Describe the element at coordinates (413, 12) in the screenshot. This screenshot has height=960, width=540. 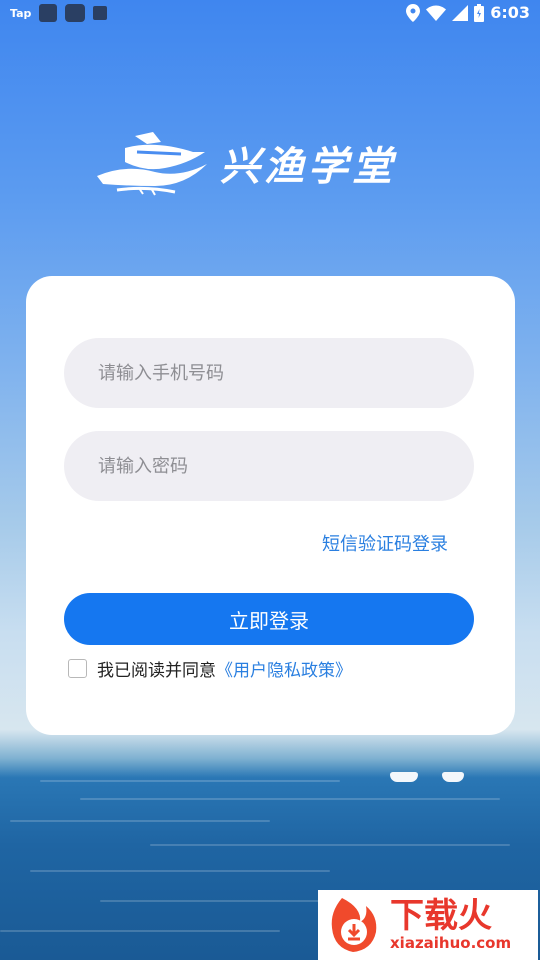
I see `location-icon` at that location.